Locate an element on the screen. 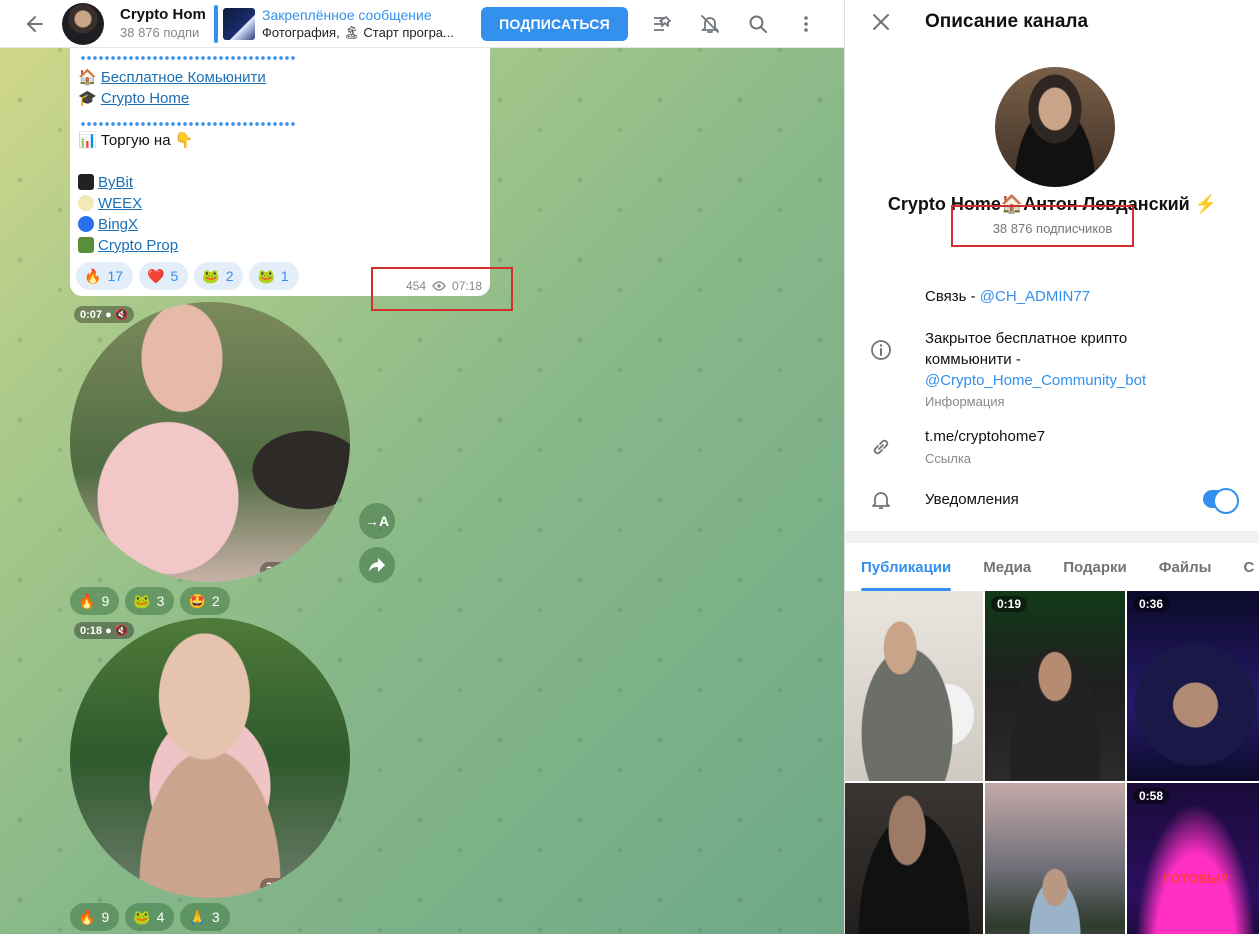 The width and height of the screenshot is (1259, 934). round-video-2: 373 👁 09:08 is located at coordinates (210, 758).